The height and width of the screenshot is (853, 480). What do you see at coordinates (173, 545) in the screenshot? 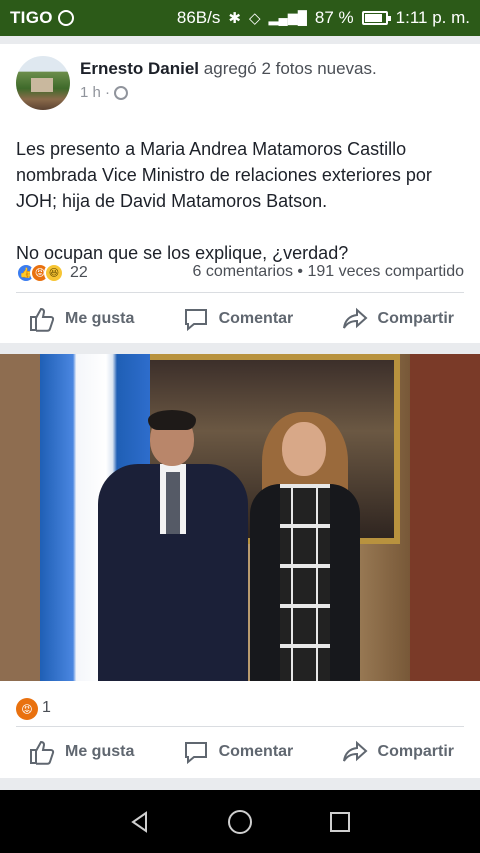
I see `person-left` at bounding box center [173, 545].